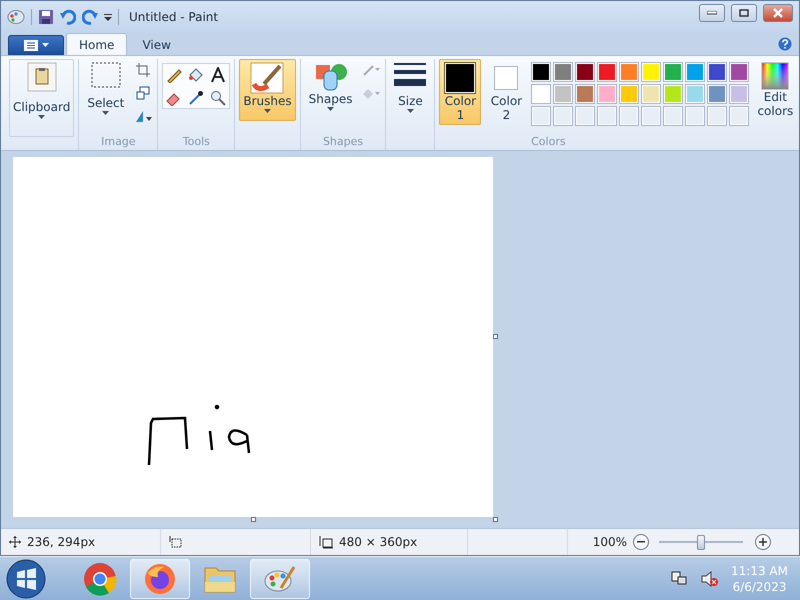 The height and width of the screenshot is (600, 800). Describe the element at coordinates (105, 94) in the screenshot. I see `select-button: Select` at that location.